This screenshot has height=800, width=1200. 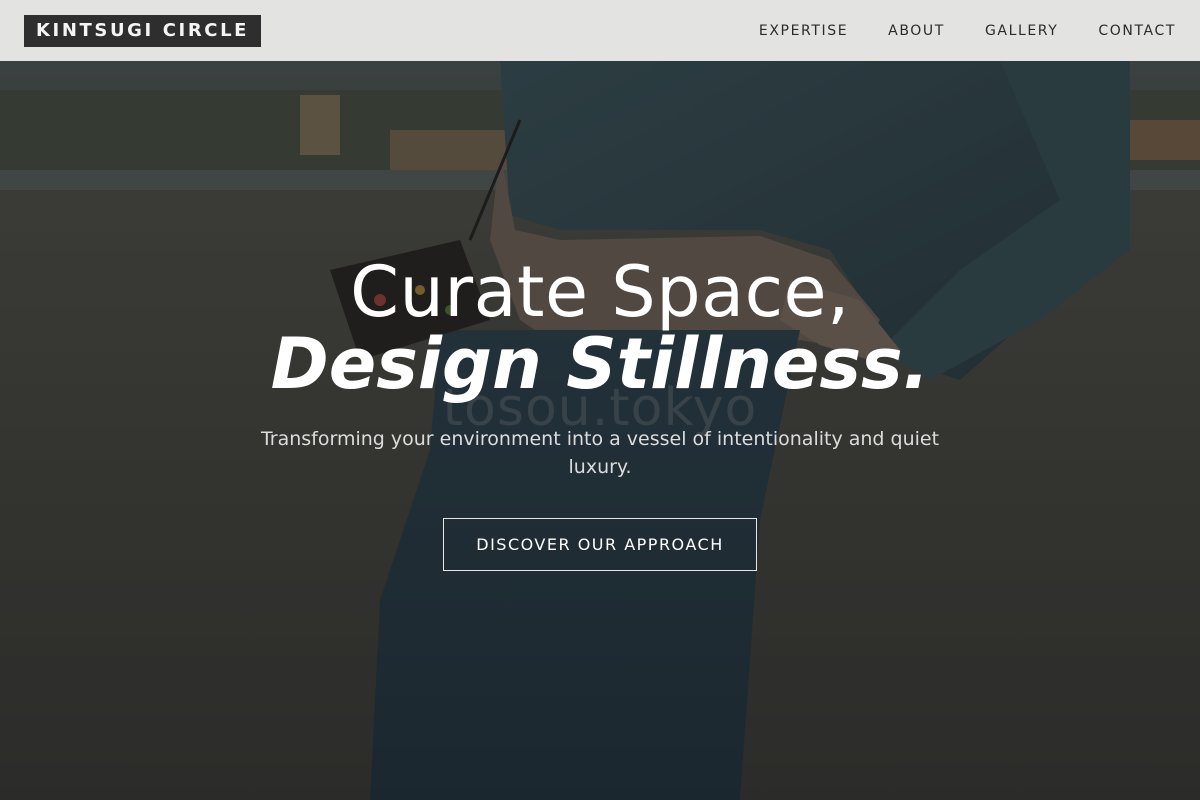 I want to click on main-nav: EXPERTISE ABOUT GALLERY CONTACT, so click(x=967, y=31).